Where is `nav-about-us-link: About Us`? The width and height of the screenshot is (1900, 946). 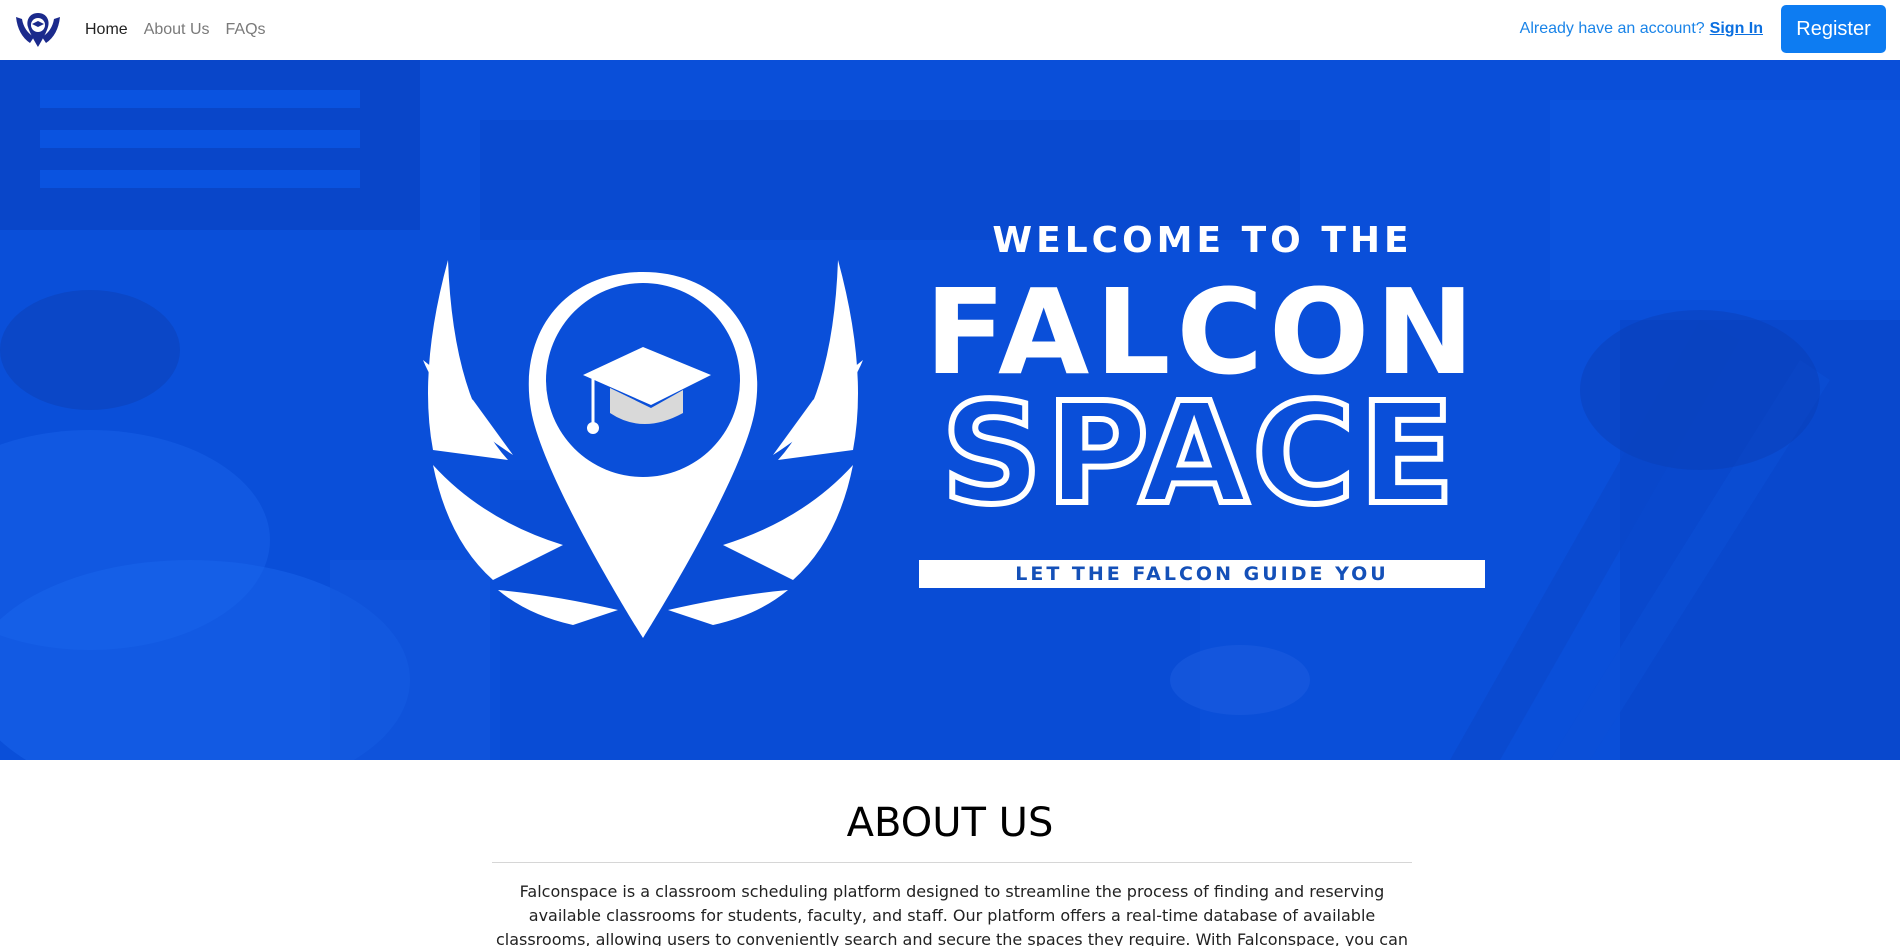 nav-about-us-link: About Us is located at coordinates (177, 30).